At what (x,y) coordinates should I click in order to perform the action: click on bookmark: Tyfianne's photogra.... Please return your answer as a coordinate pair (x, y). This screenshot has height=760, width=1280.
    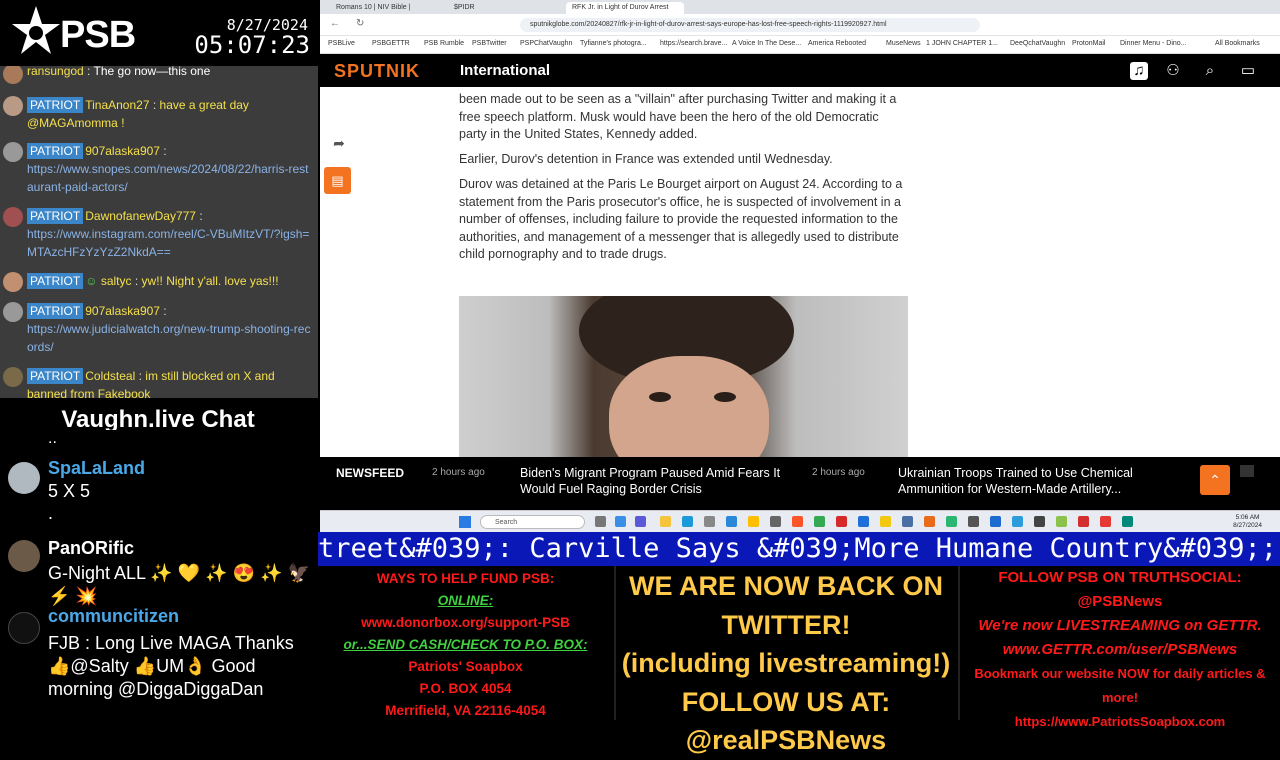
    Looking at the image, I should click on (613, 43).